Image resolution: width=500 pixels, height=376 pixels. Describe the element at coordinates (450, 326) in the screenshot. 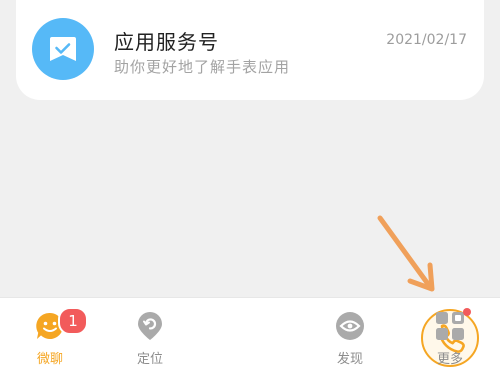

I see `more-grid-icon` at that location.